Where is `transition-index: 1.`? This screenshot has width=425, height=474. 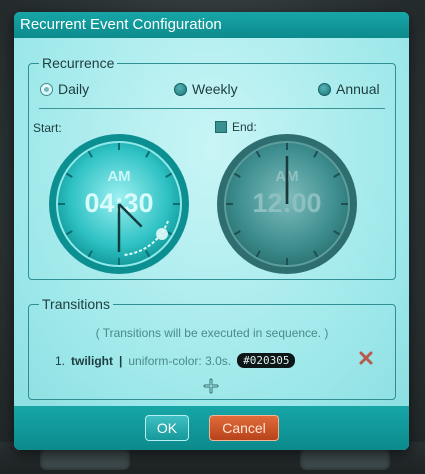 transition-index: 1. is located at coordinates (60, 360).